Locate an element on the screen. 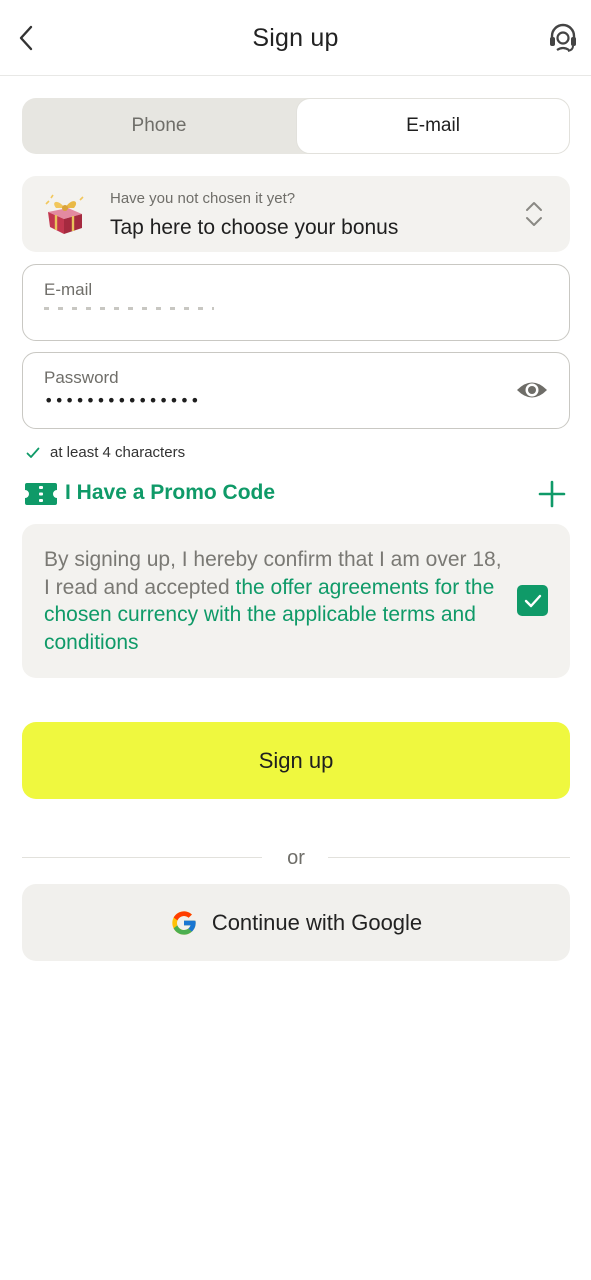  terms-checkbox is located at coordinates (532, 600).